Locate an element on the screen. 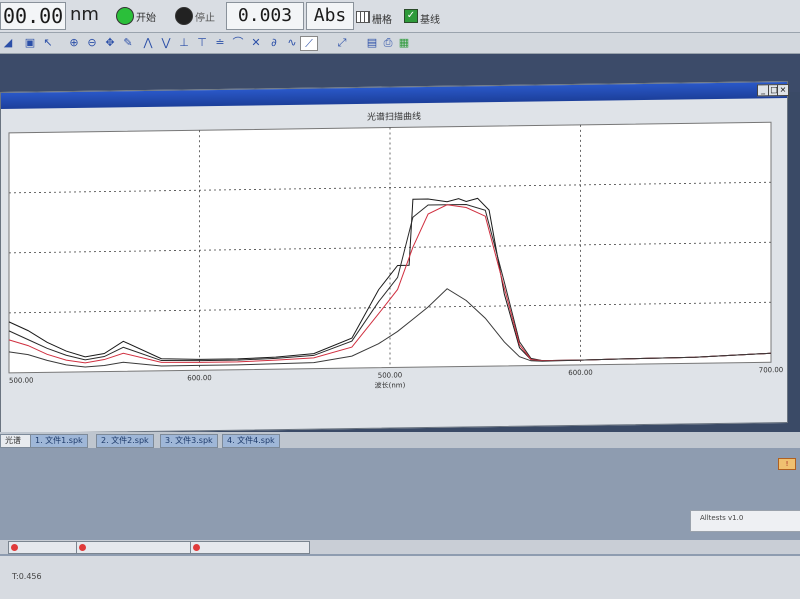 The width and height of the screenshot is (800, 599). top-toolbar: 00.00 nm 开始 停止 0.003 Abs 栅格 ✓ 基线 is located at coordinates (400, 16).